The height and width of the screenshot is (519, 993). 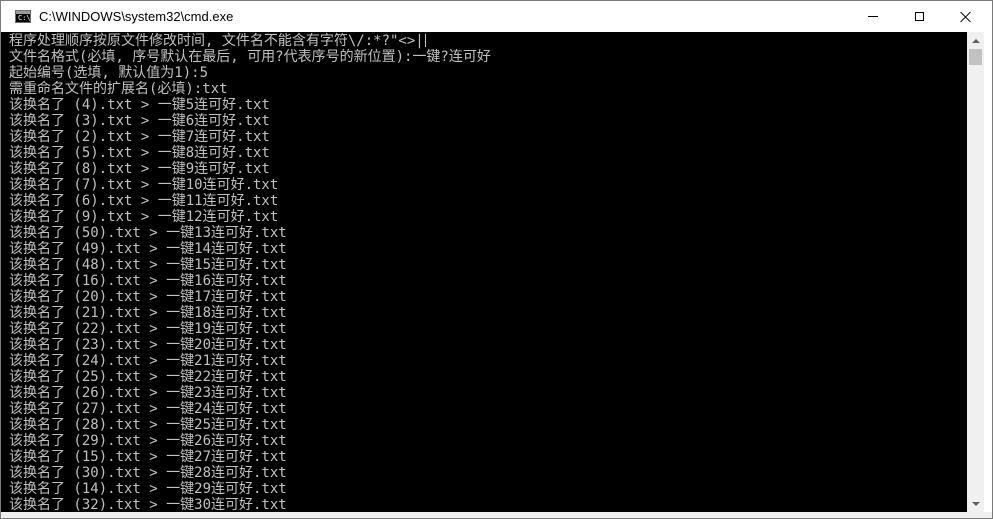 What do you see at coordinates (148, 361) in the screenshot?
I see `console-line: 该换名了 (24).txt > 一键21连可好.txt` at bounding box center [148, 361].